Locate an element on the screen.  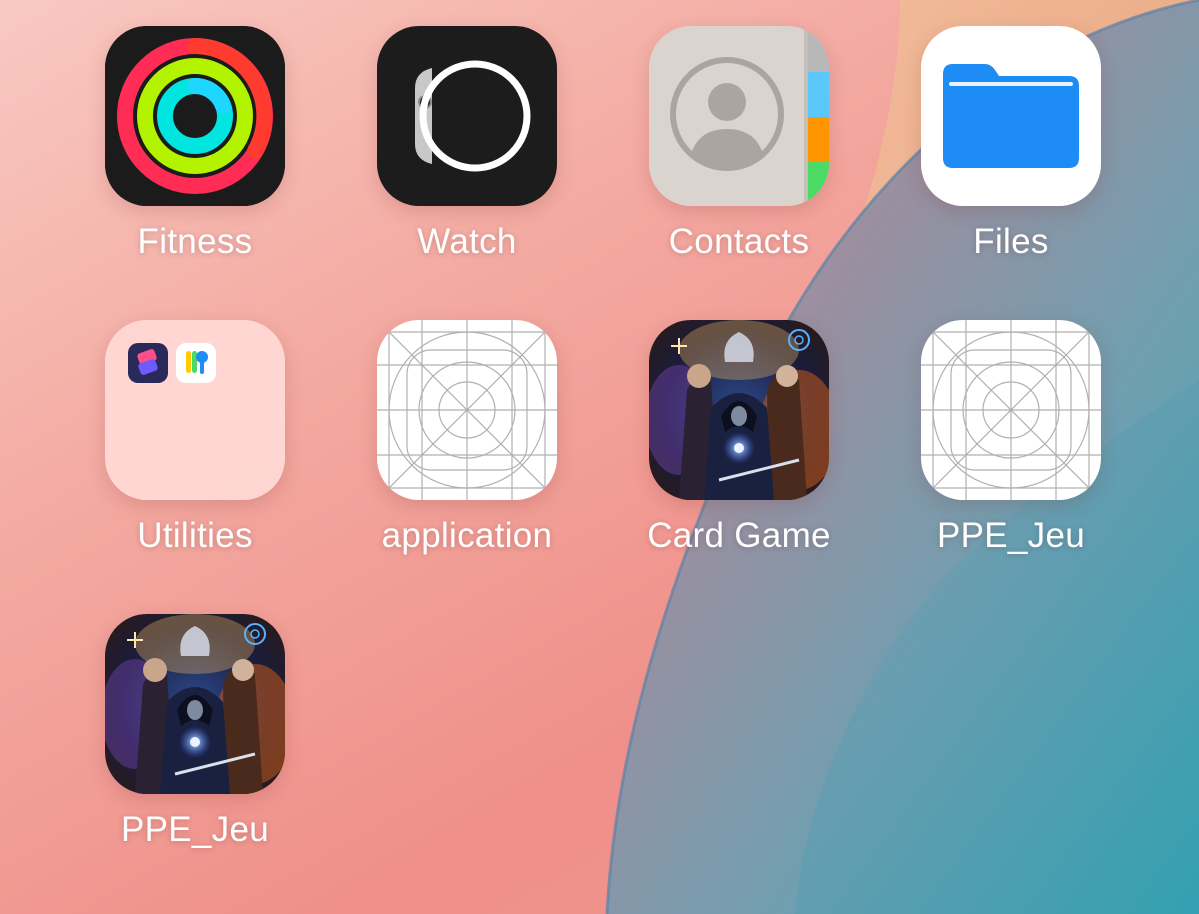
app-label: Contacts is located at coordinates (739, 241).